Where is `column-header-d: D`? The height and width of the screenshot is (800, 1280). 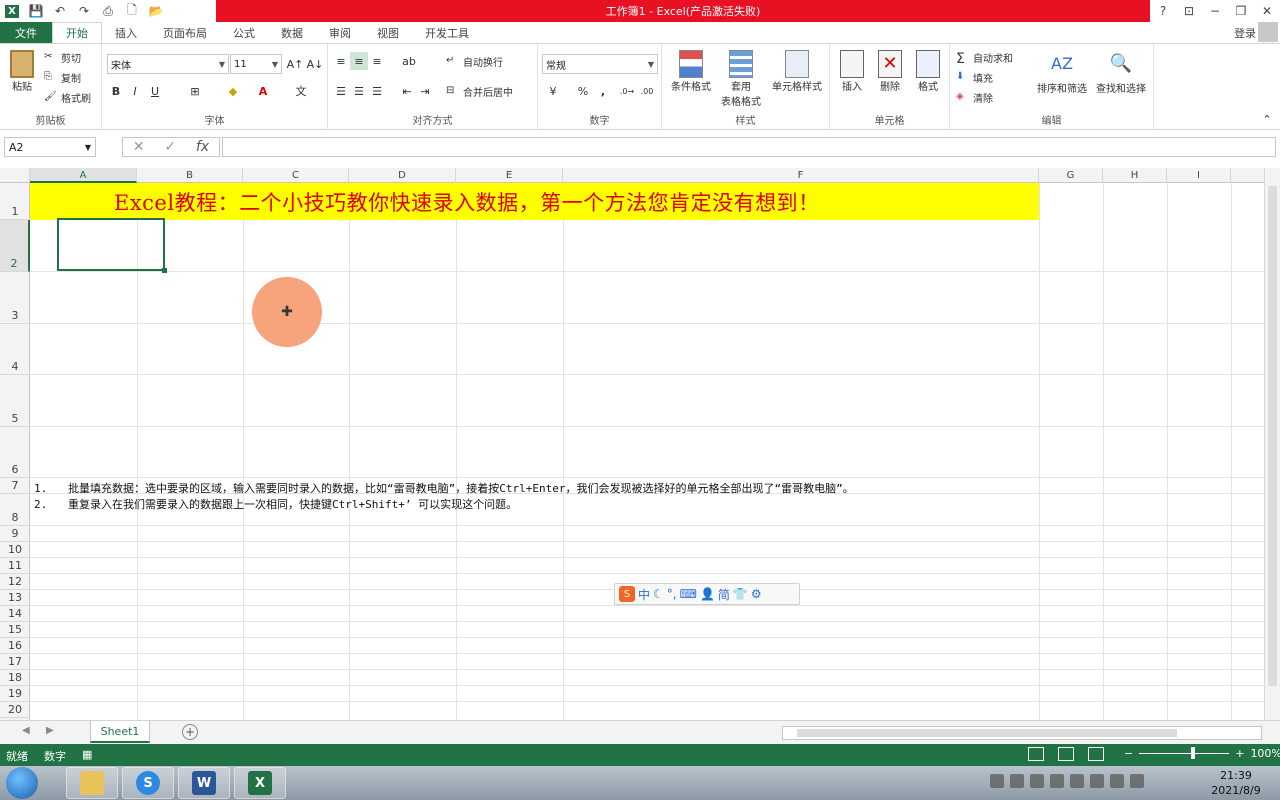 column-header-d: D is located at coordinates (402, 175).